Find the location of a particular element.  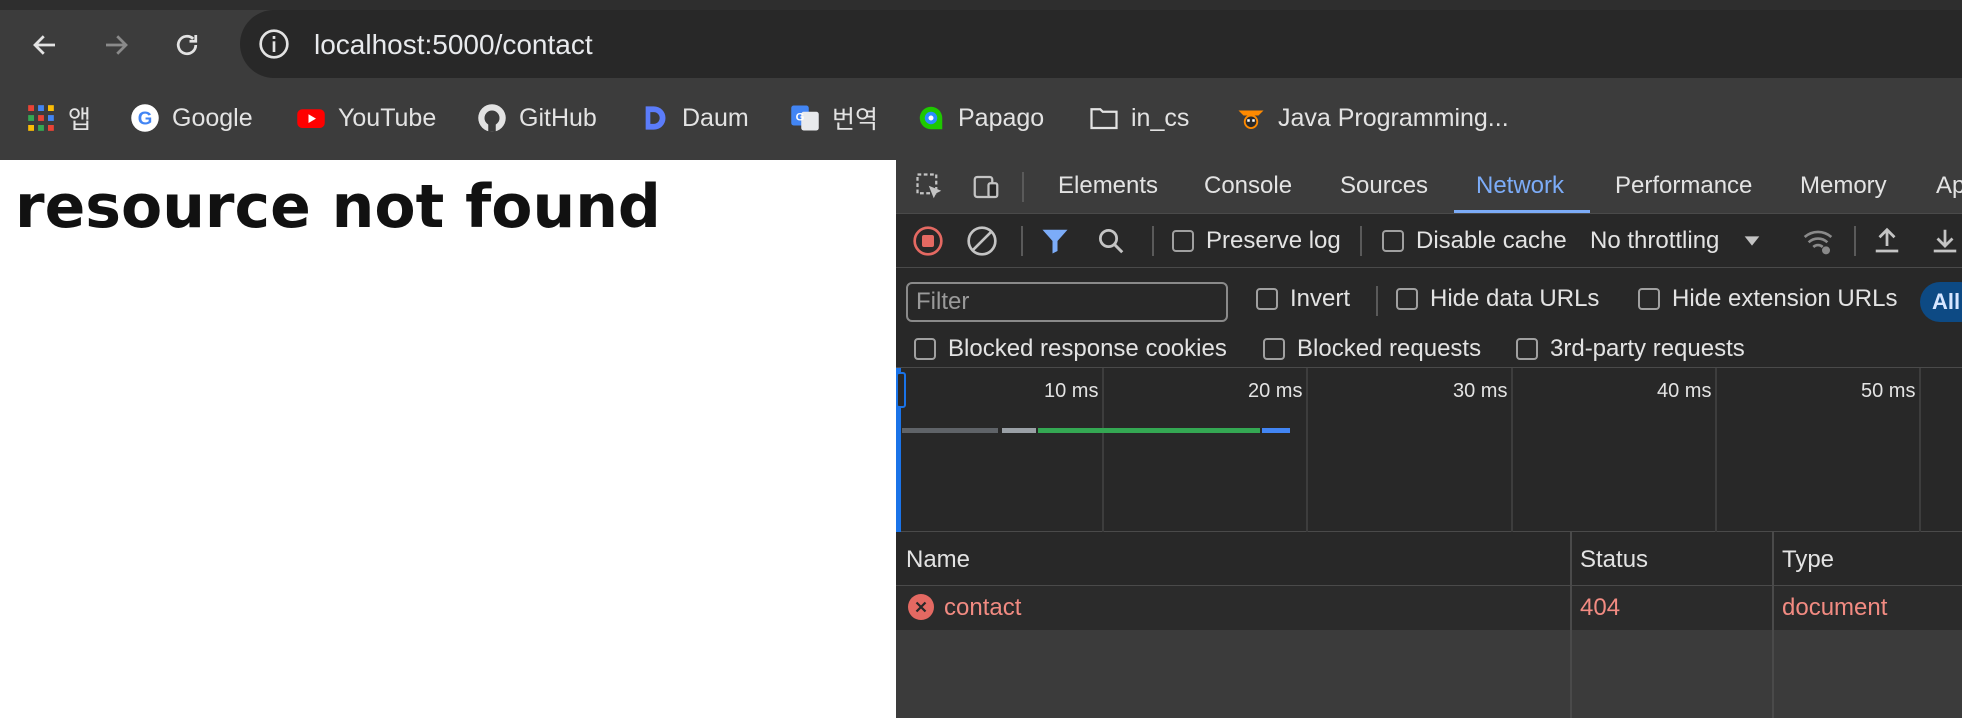

inspect-element-button is located at coordinates (930, 187).